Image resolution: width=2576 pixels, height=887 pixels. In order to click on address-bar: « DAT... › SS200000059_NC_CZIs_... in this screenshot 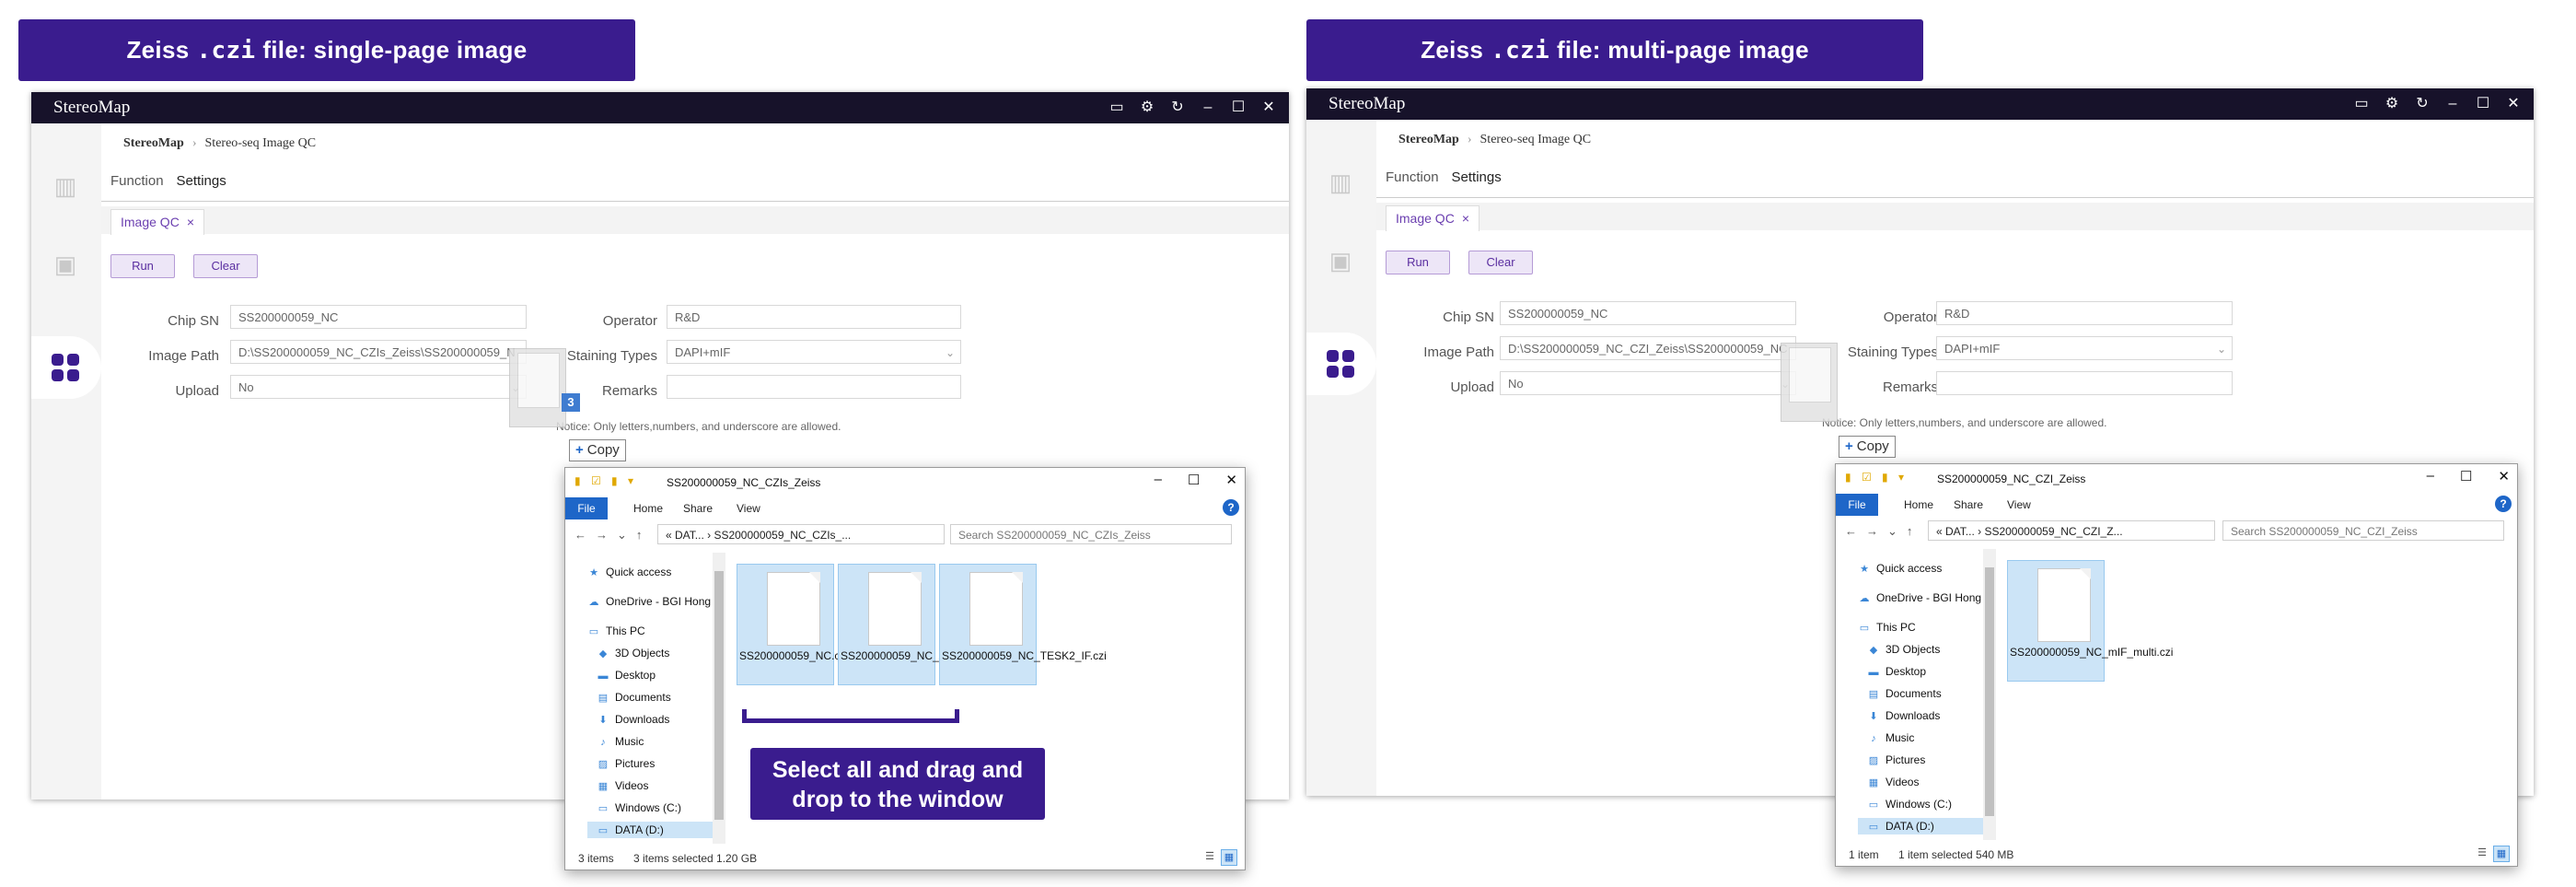, I will do `click(801, 534)`.